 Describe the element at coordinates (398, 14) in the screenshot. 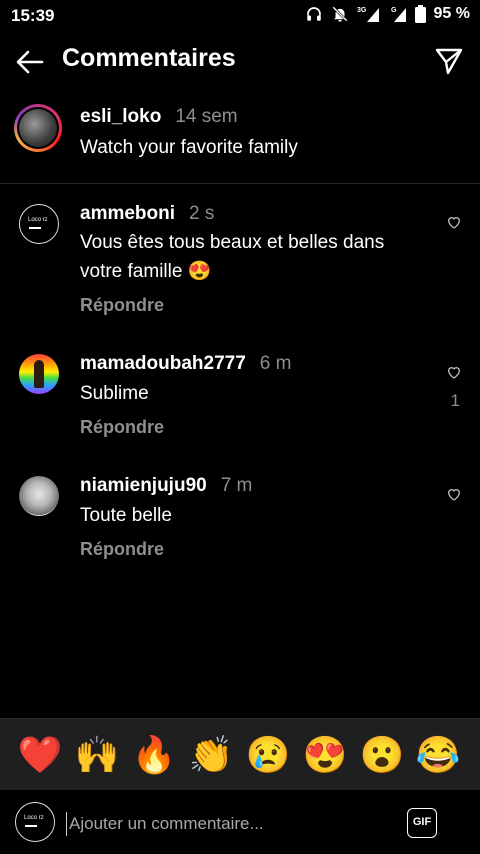

I see `signal-2-icon: G` at that location.